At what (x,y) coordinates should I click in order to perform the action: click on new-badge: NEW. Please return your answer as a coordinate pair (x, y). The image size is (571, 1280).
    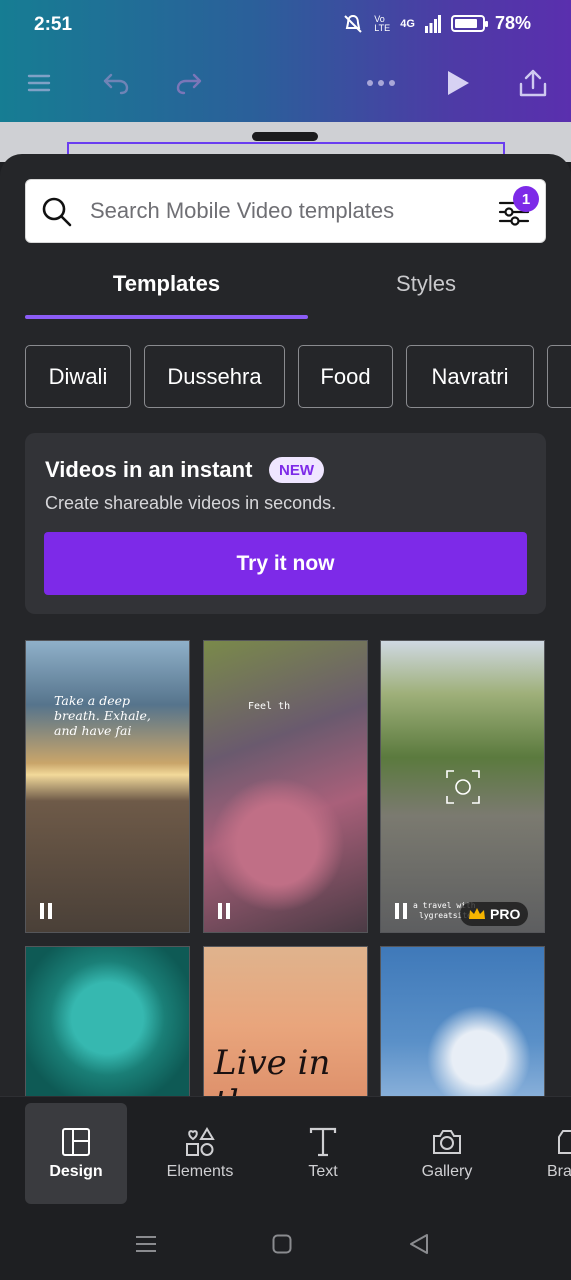
    Looking at the image, I should click on (296, 470).